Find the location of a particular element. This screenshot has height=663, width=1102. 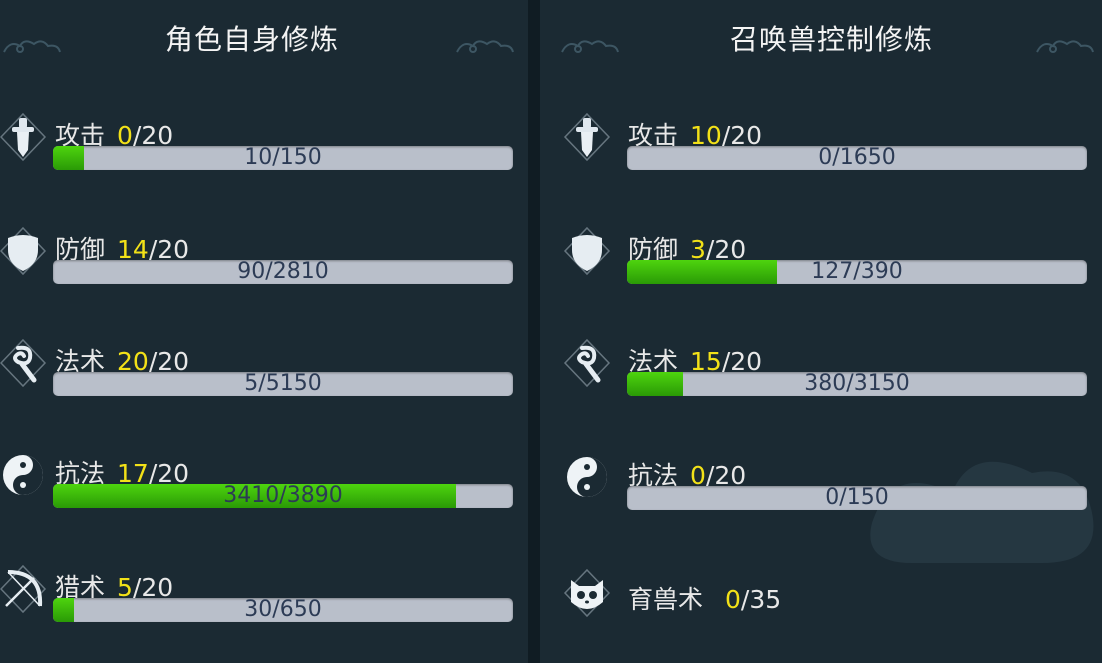

progress-bar: 30/650 is located at coordinates (283, 610).